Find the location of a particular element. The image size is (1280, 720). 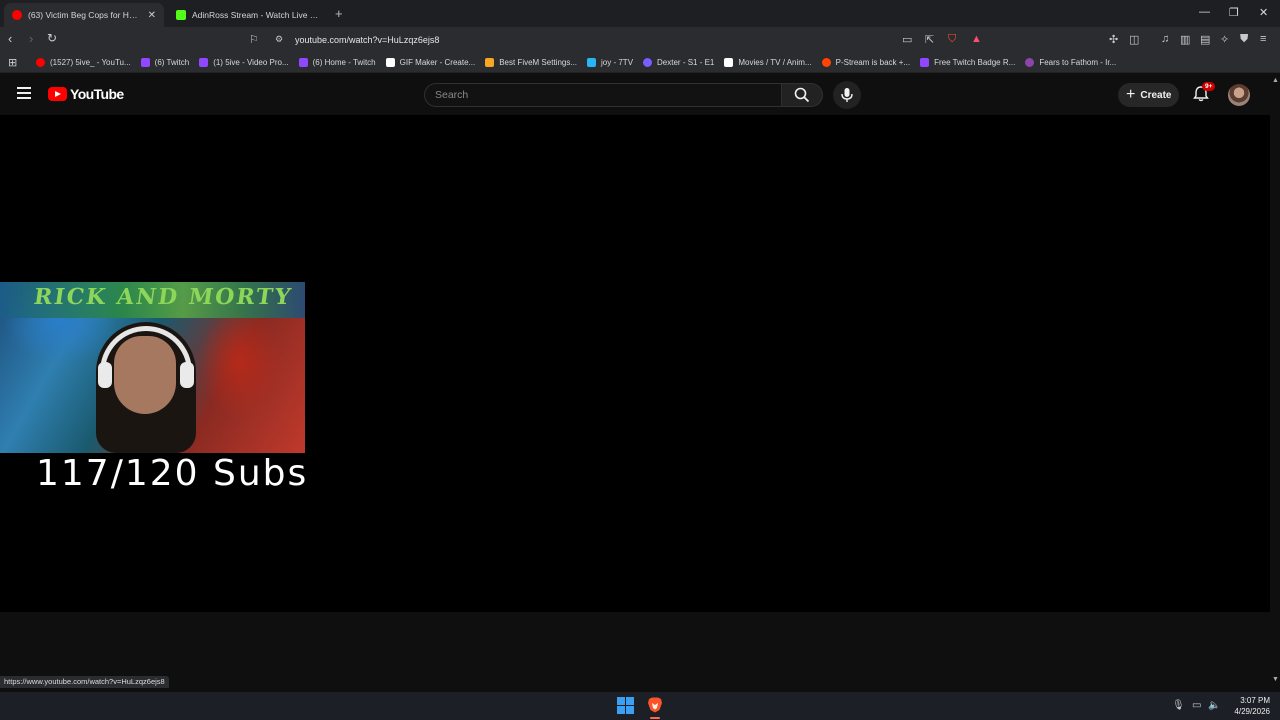

tab-title: AdinRoss Stream - Watch Live on Kic is located at coordinates (256, 15).